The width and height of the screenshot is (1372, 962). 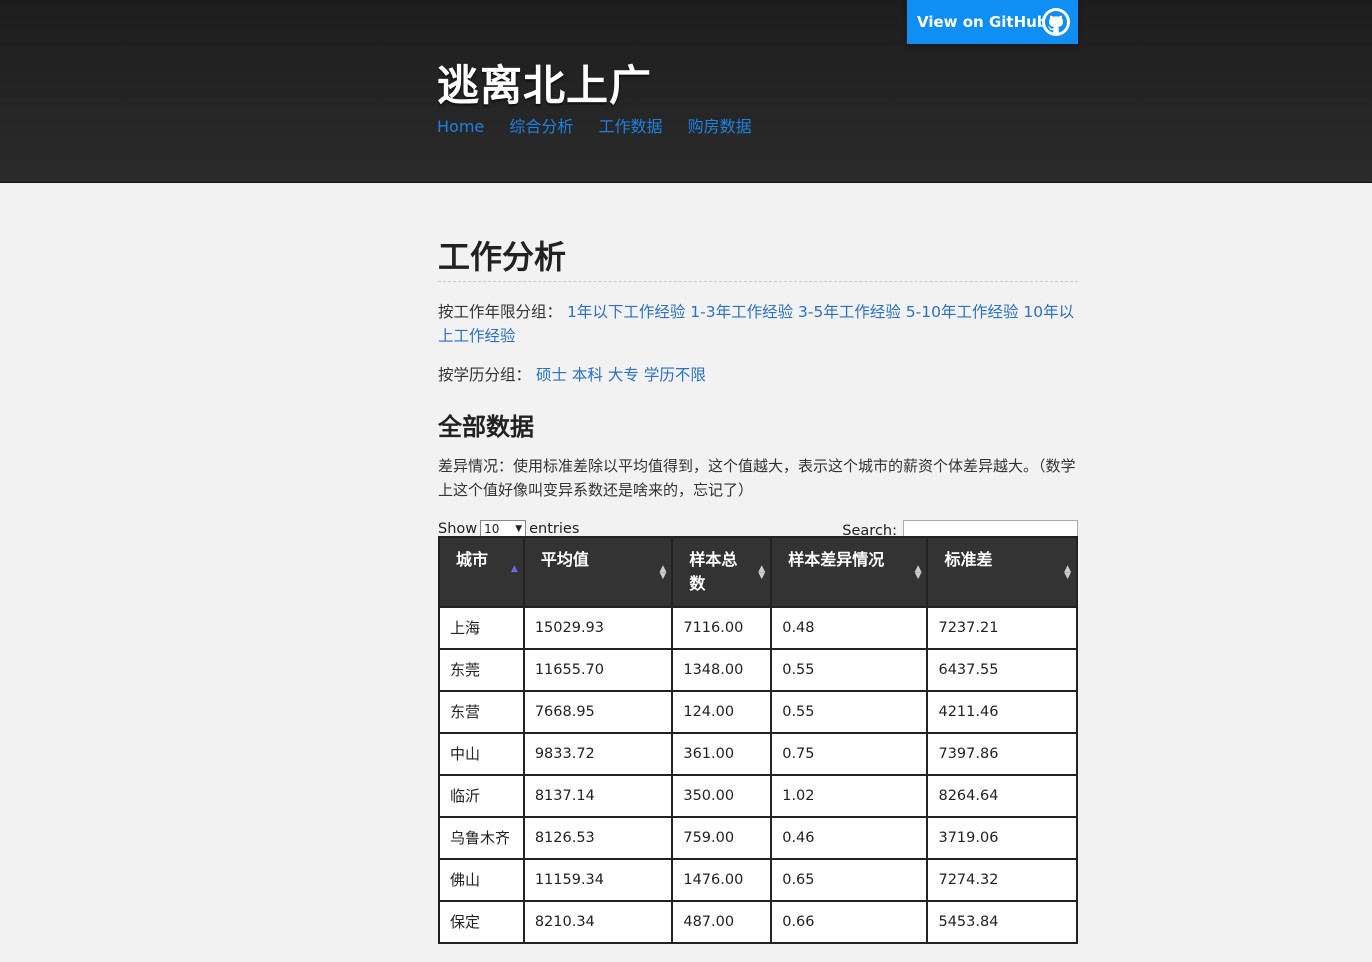 What do you see at coordinates (1002, 880) in the screenshot?
I see `table-cell: 7274.32` at bounding box center [1002, 880].